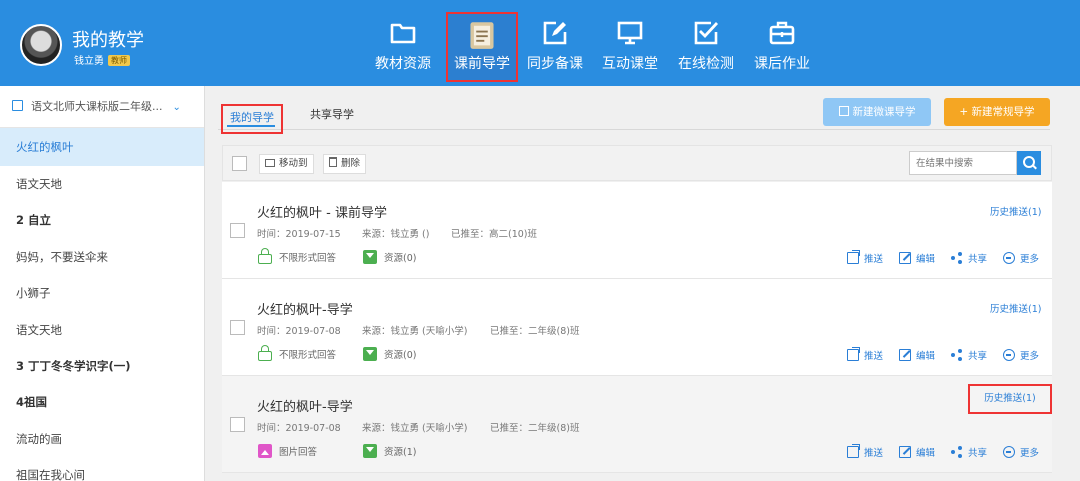 Image resolution: width=1080 pixels, height=481 pixels. Describe the element at coordinates (978, 453) in the screenshot. I see `share-label: 共享` at that location.